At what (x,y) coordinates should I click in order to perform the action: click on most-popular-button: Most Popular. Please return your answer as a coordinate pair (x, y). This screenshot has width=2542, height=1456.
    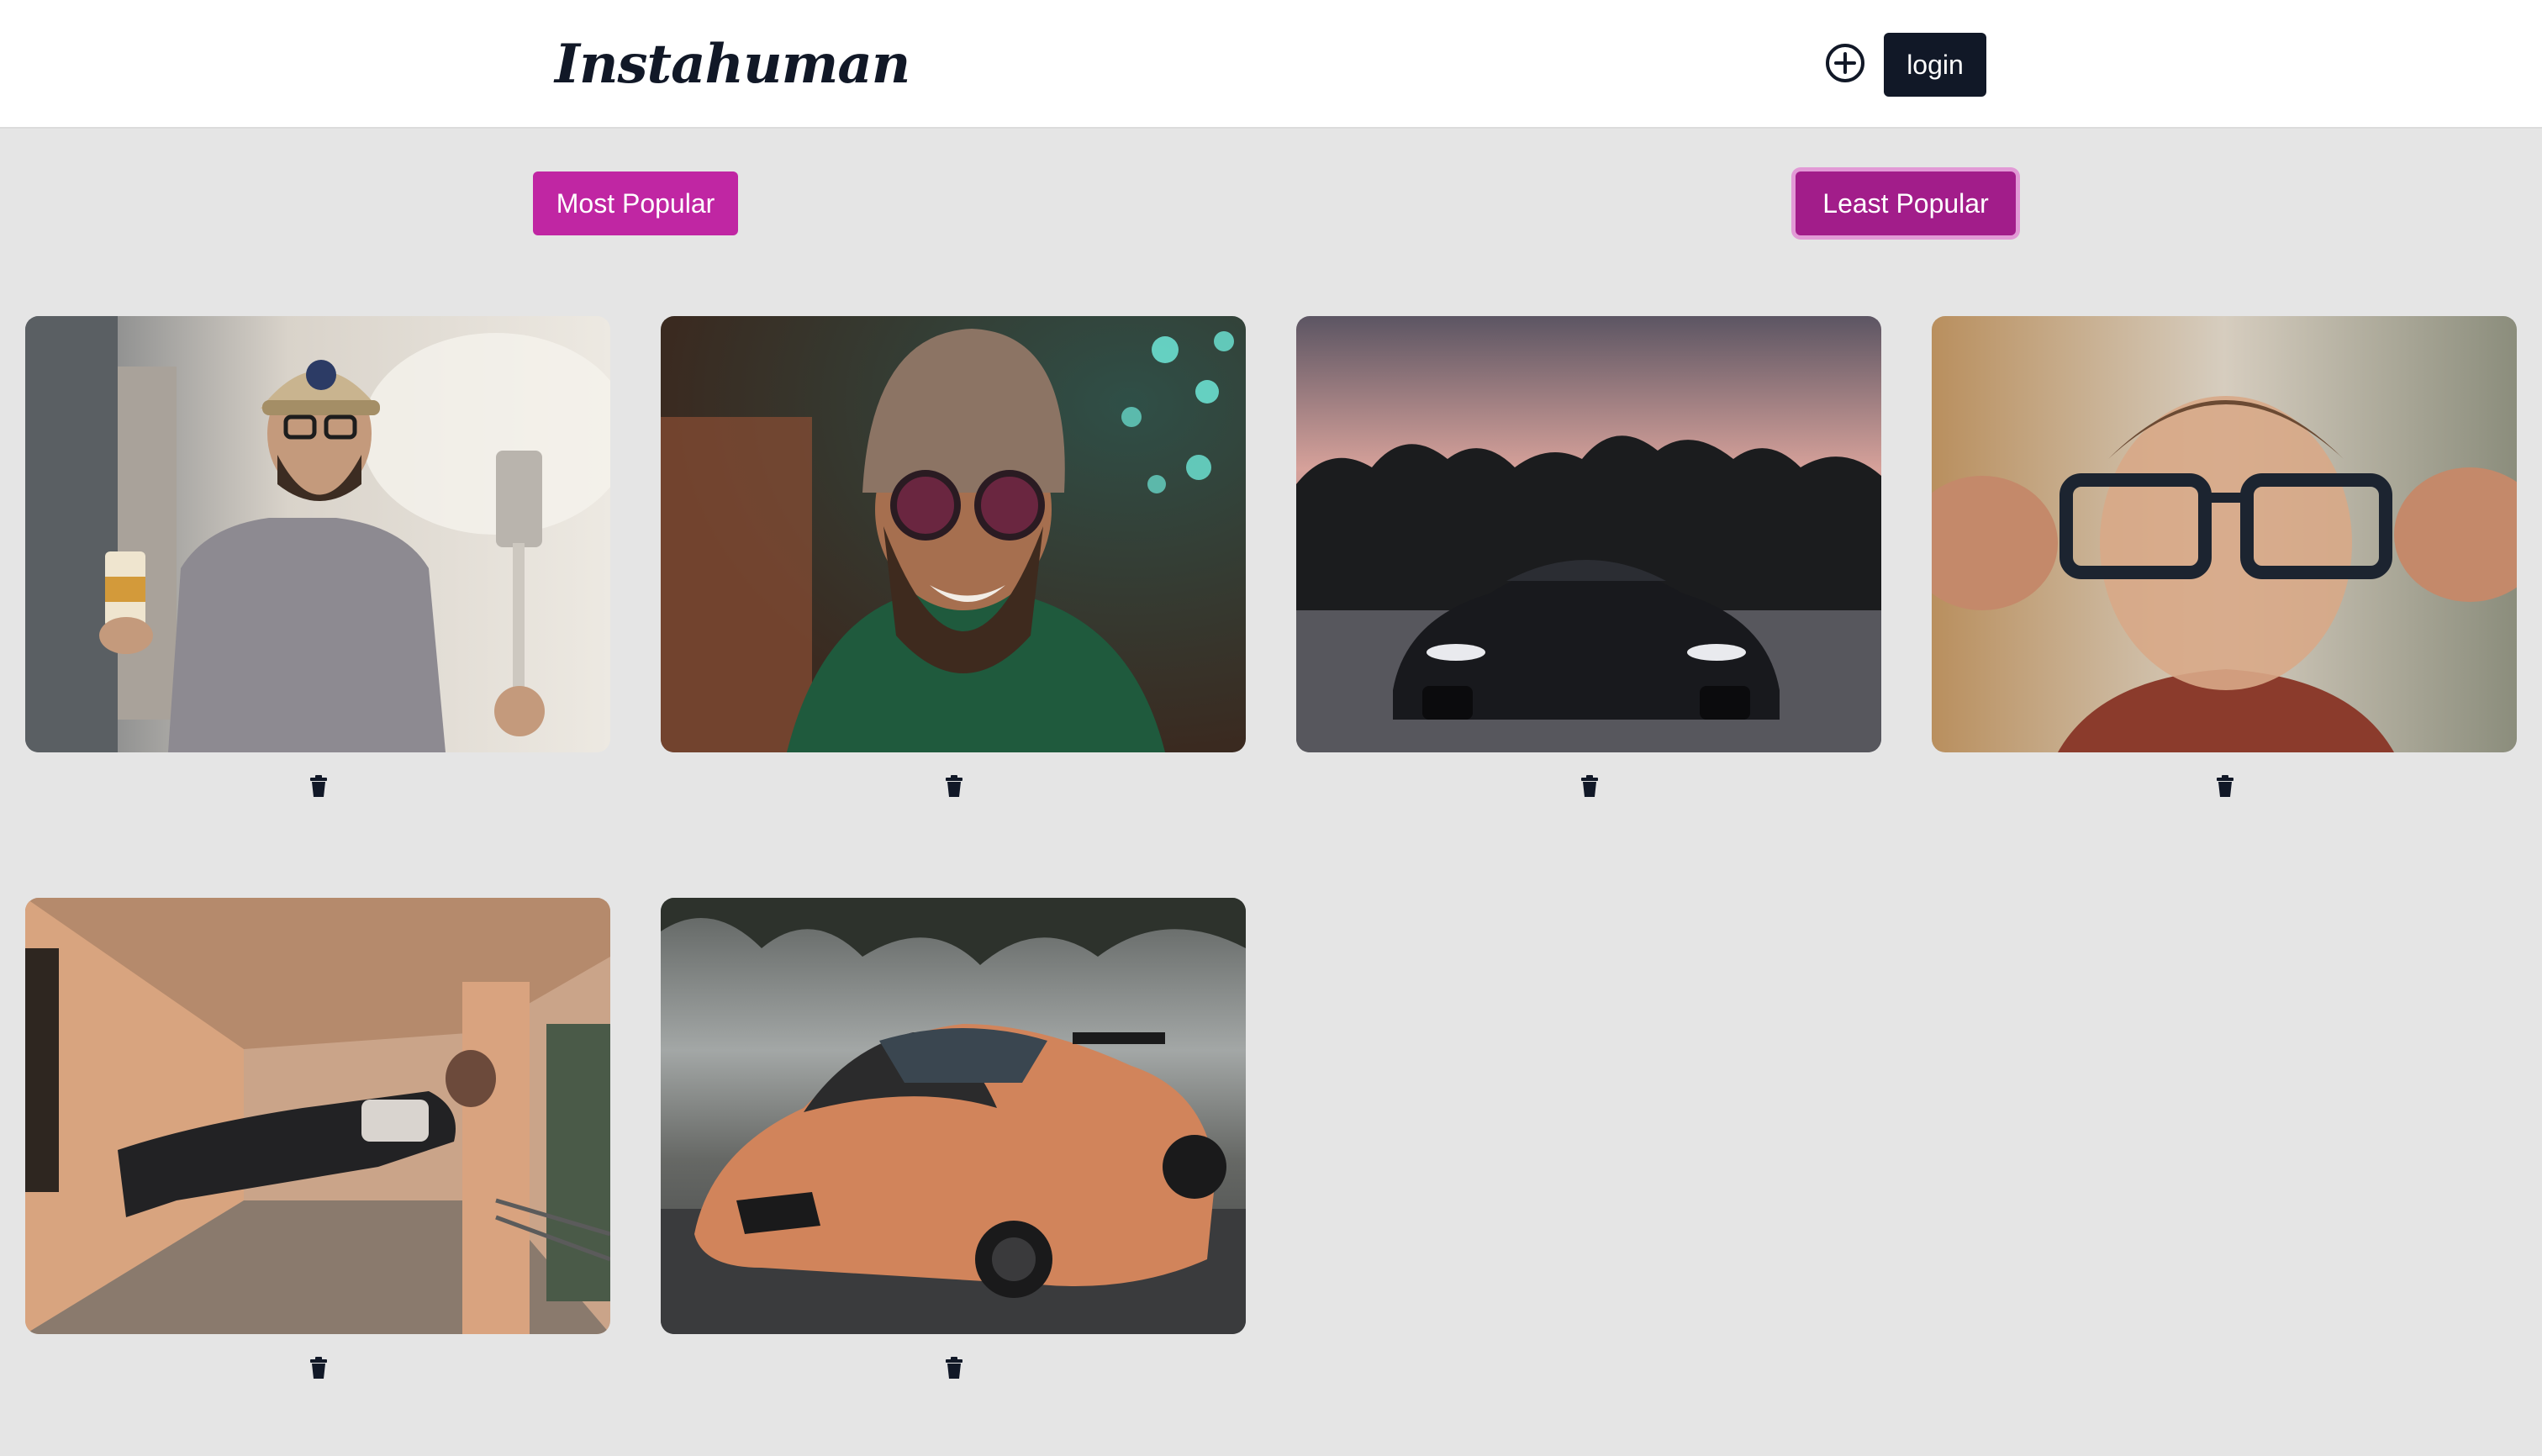
    Looking at the image, I should click on (635, 203).